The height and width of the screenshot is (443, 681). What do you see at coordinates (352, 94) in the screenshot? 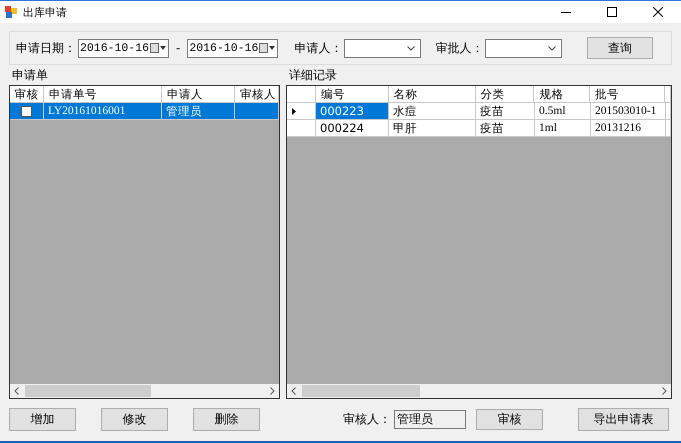
I see `column-header: 编号` at bounding box center [352, 94].